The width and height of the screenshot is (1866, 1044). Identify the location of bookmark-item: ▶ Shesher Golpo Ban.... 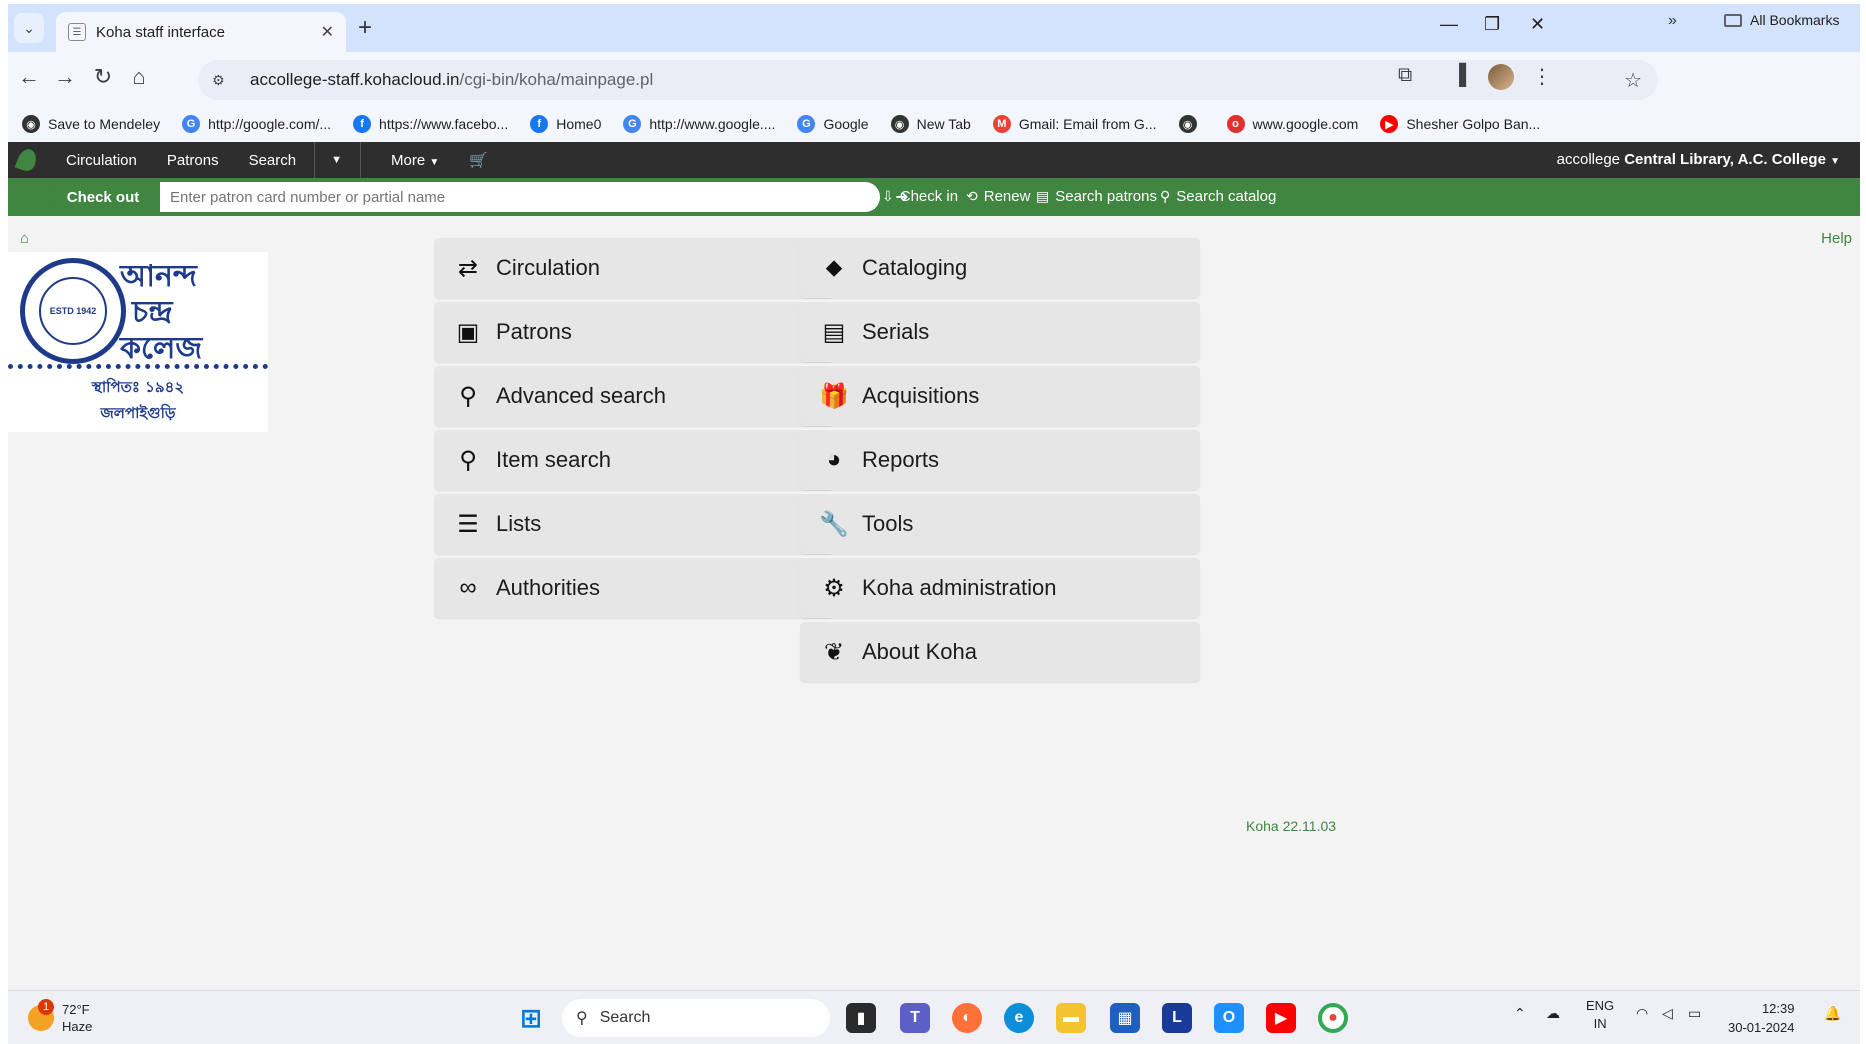
(1460, 124).